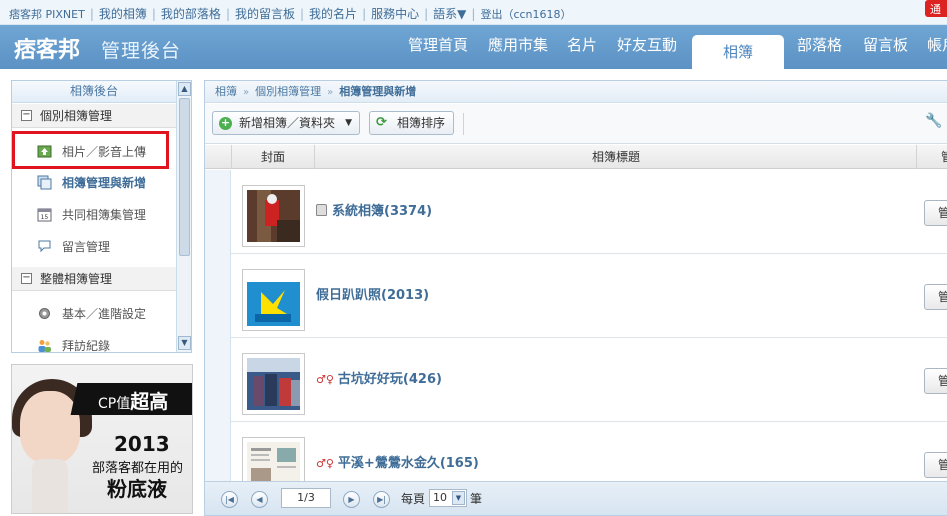 The width and height of the screenshot is (947, 516). What do you see at coordinates (381, 499) in the screenshot?
I see `last-page-icon: ▶|` at bounding box center [381, 499].